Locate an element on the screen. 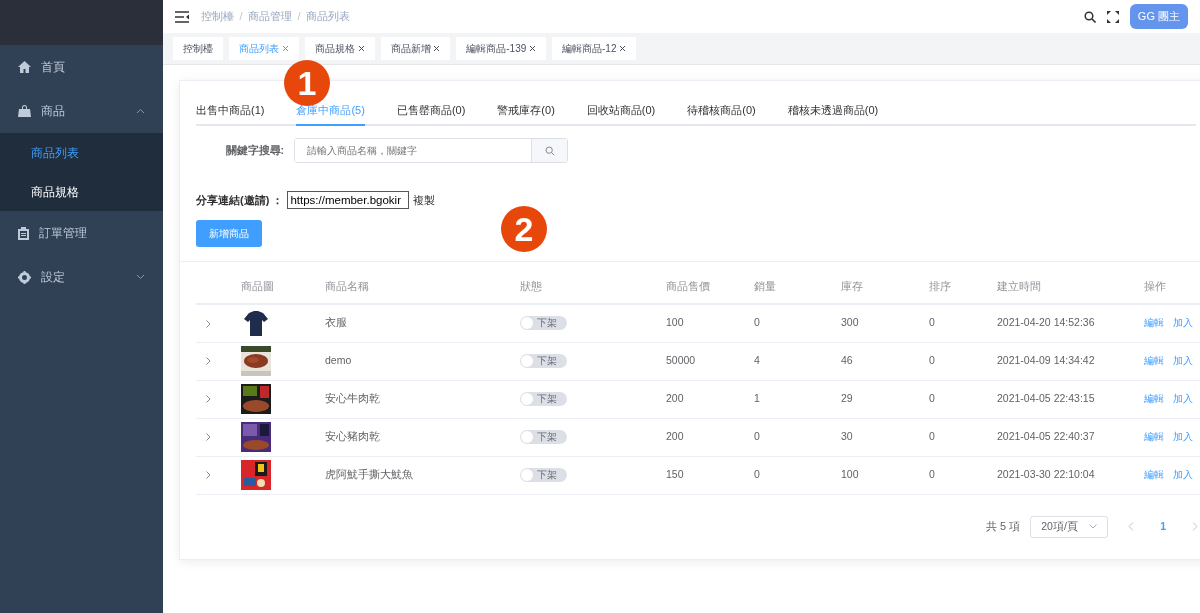 This screenshot has height=613, width=1200. user-button: GG 團主 is located at coordinates (1158, 16).